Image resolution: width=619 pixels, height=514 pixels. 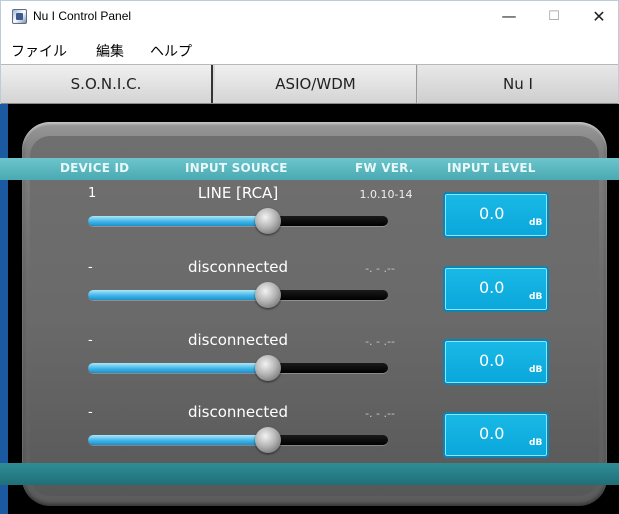 I want to click on header-device-id: DEVICE ID, so click(x=95, y=168).